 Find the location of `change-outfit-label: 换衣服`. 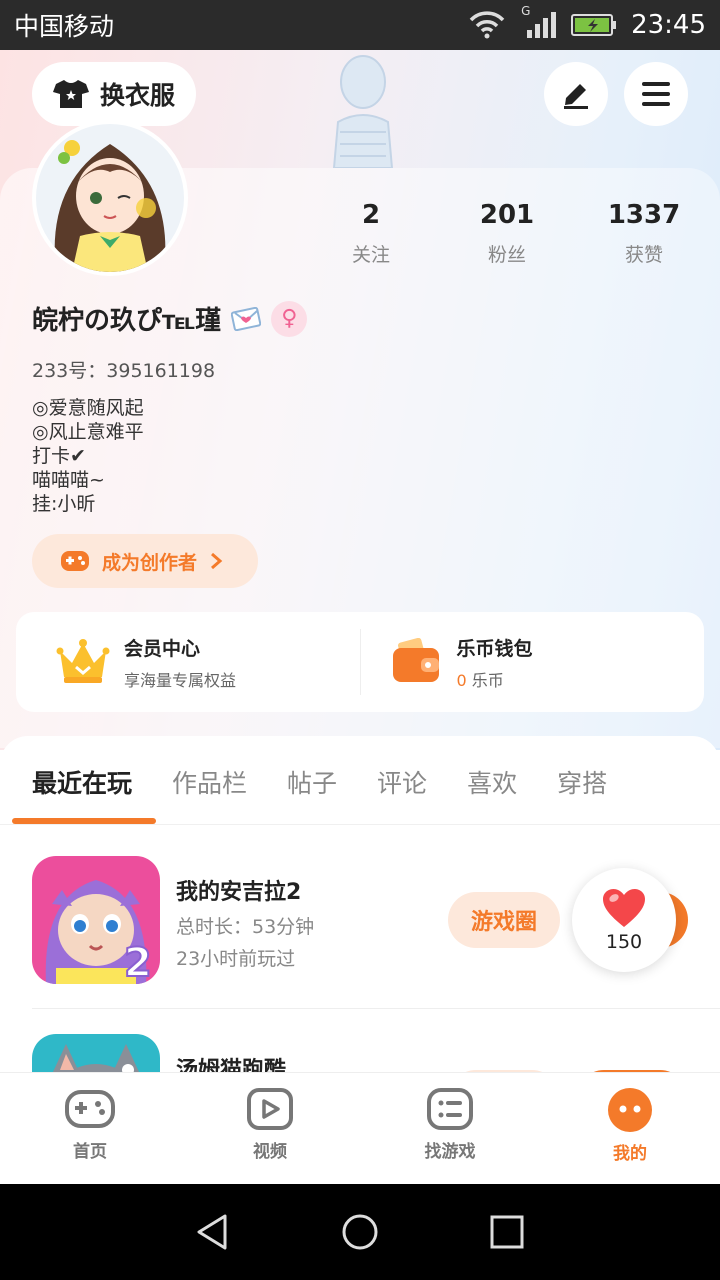

change-outfit-label: 换衣服 is located at coordinates (138, 95).